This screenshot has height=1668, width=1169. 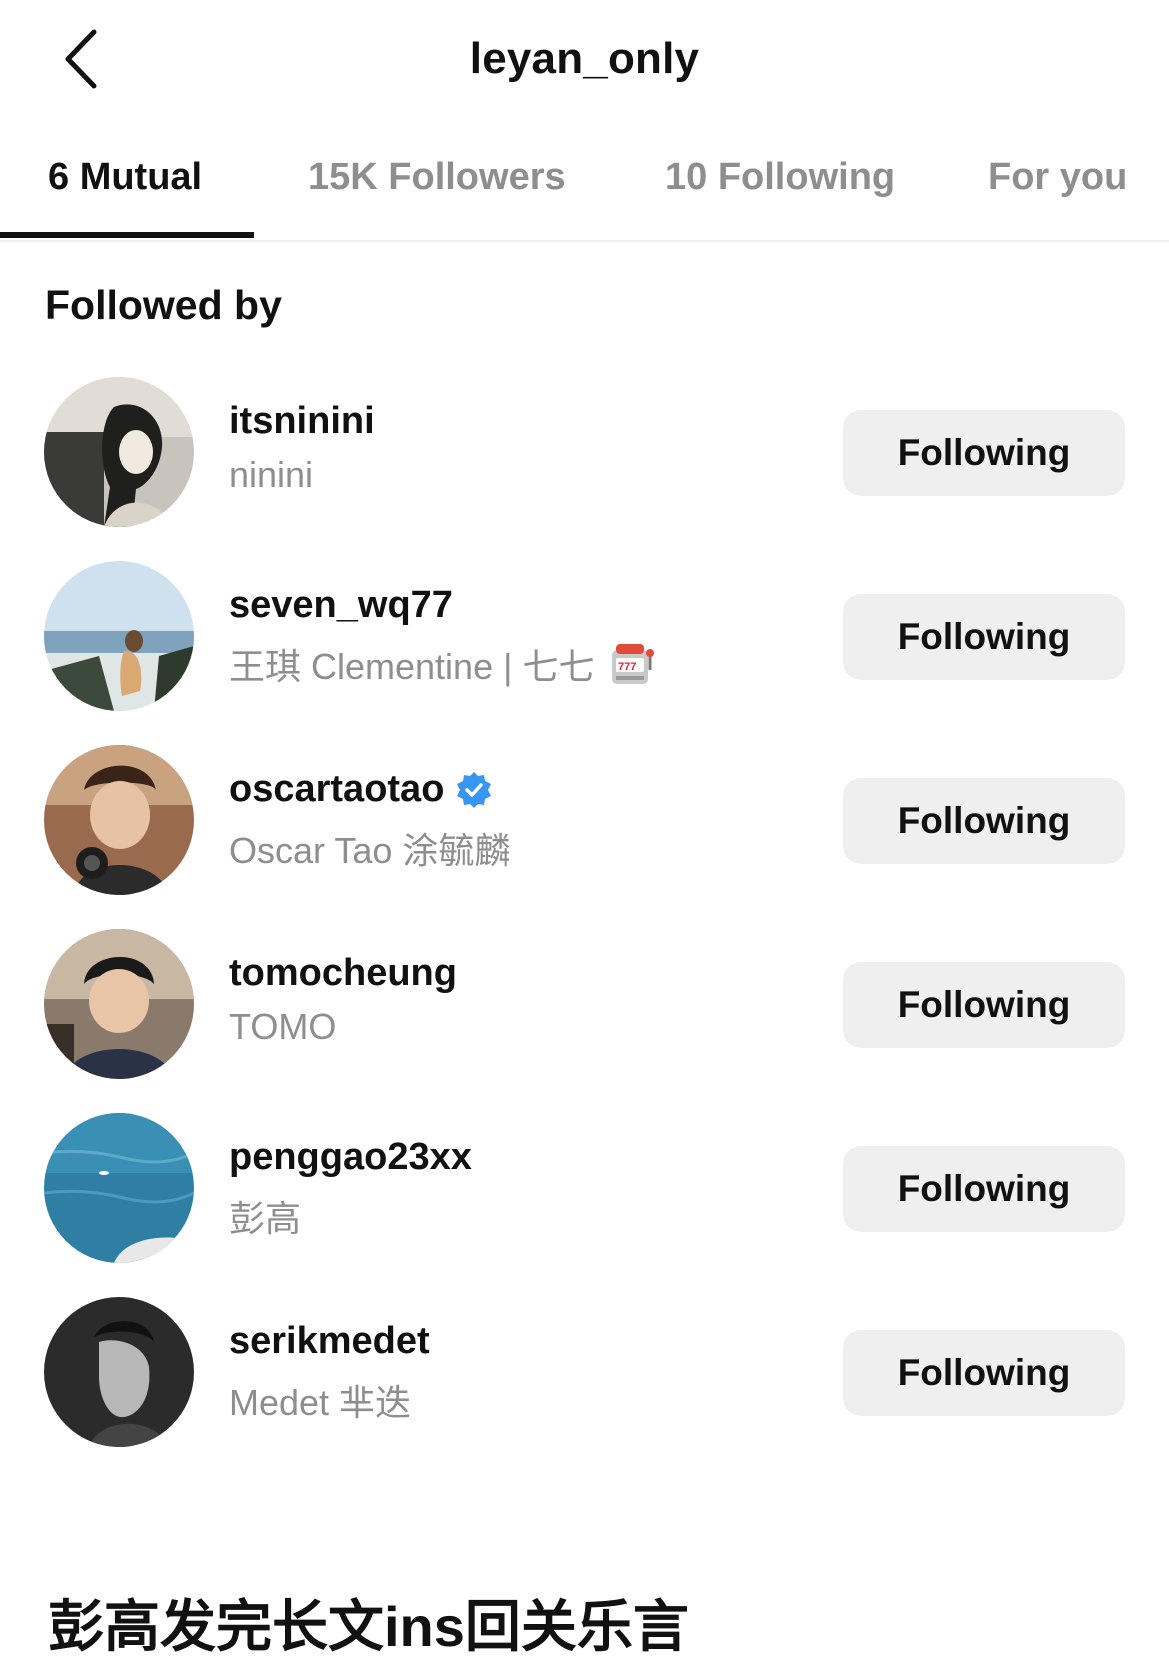 What do you see at coordinates (627, 667) in the screenshot?
I see `svg-text: 777` at bounding box center [627, 667].